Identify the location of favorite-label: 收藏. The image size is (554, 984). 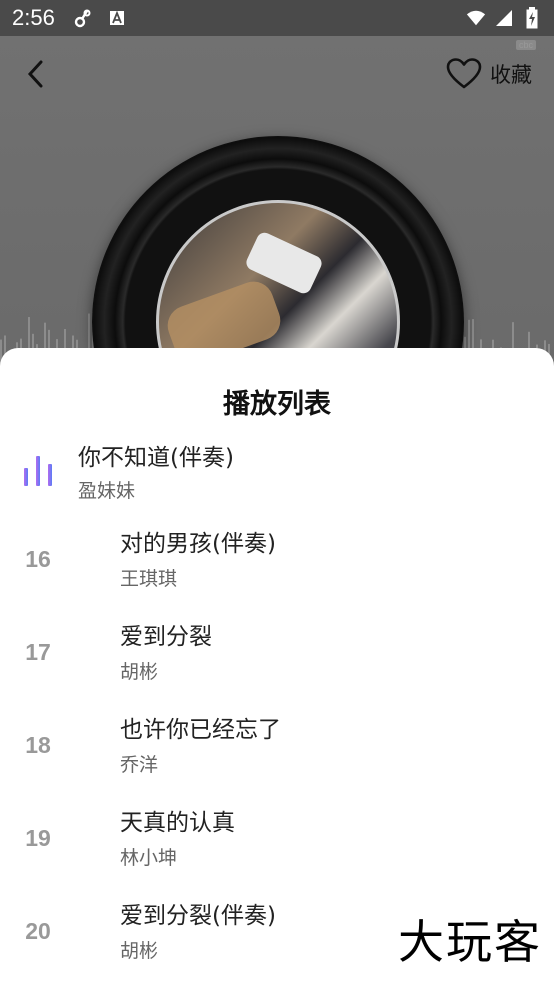
(511, 75).